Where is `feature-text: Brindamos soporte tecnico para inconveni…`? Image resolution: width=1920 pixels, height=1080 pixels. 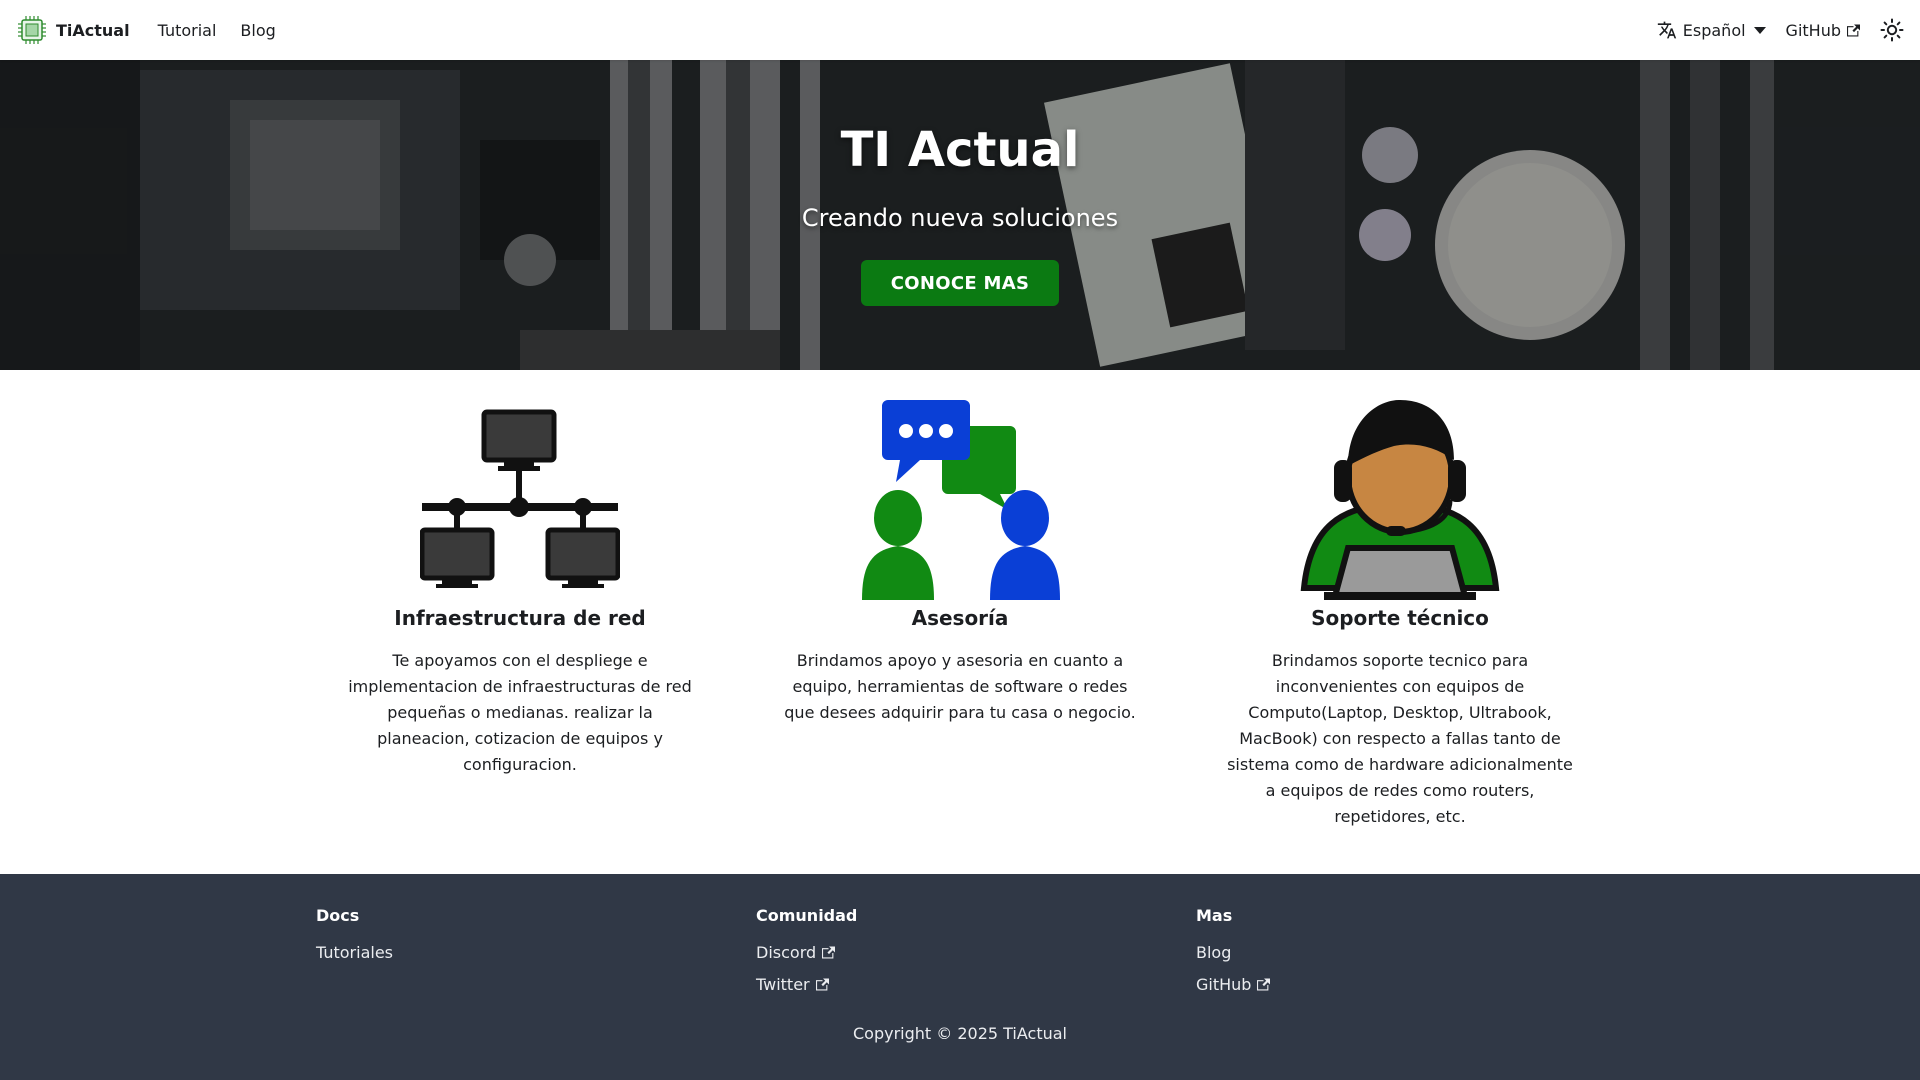 feature-text: Brindamos soporte tecnico para inconveni… is located at coordinates (1400, 738).